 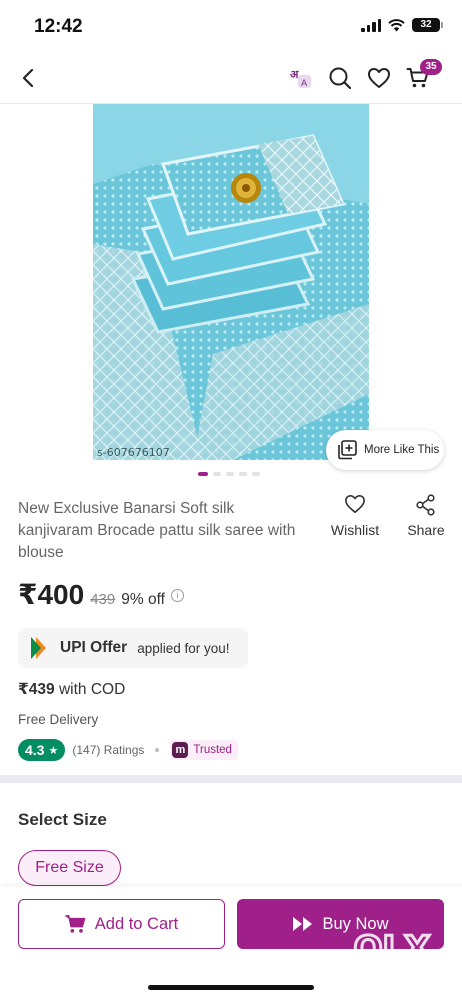 I want to click on more-like-this-button: More Like This, so click(x=385, y=450).